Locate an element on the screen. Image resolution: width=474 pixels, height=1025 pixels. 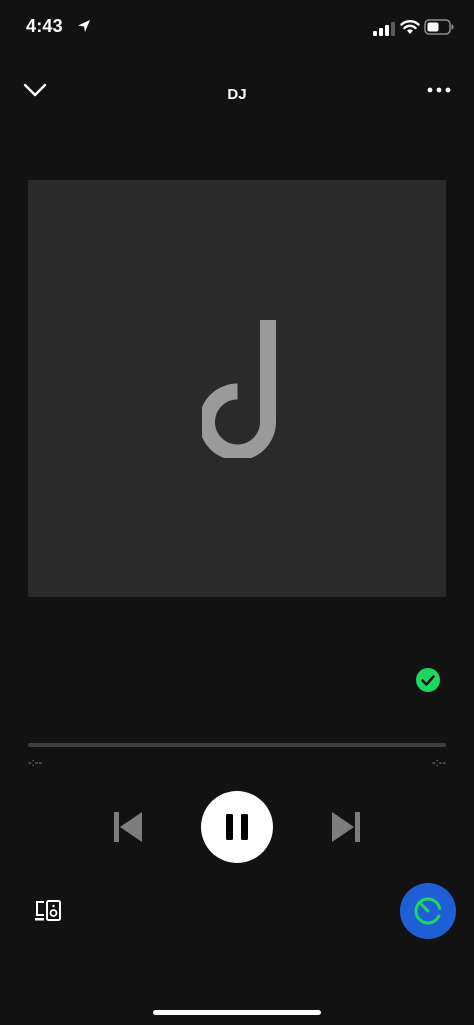
pause-button is located at coordinates (237, 827).